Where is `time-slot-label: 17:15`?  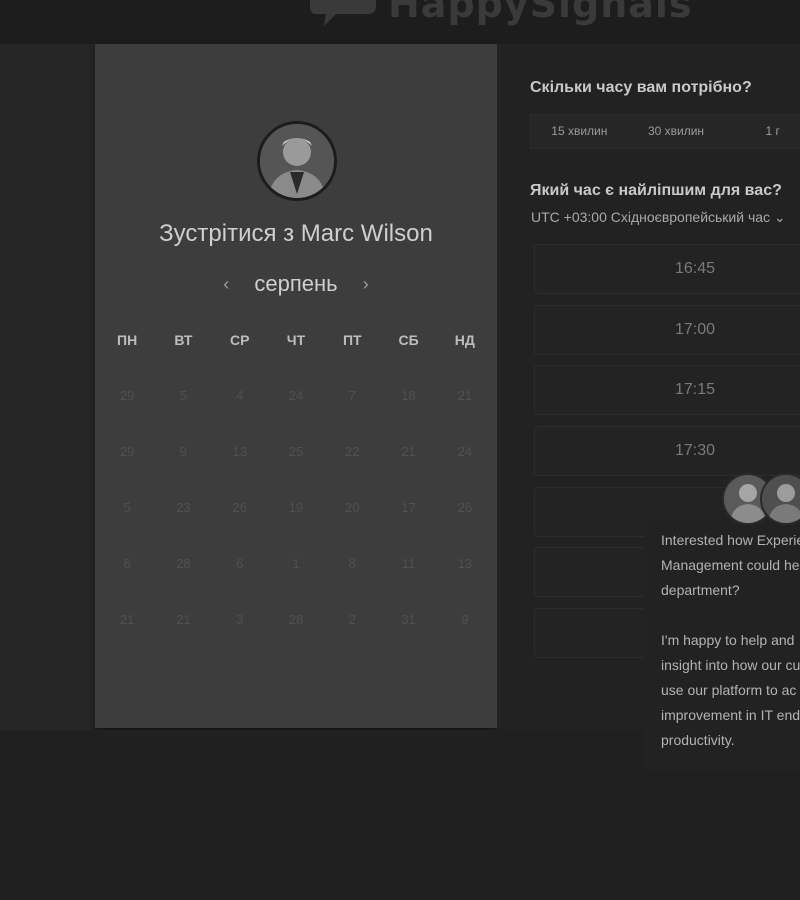
time-slot-label: 17:15 is located at coordinates (695, 389).